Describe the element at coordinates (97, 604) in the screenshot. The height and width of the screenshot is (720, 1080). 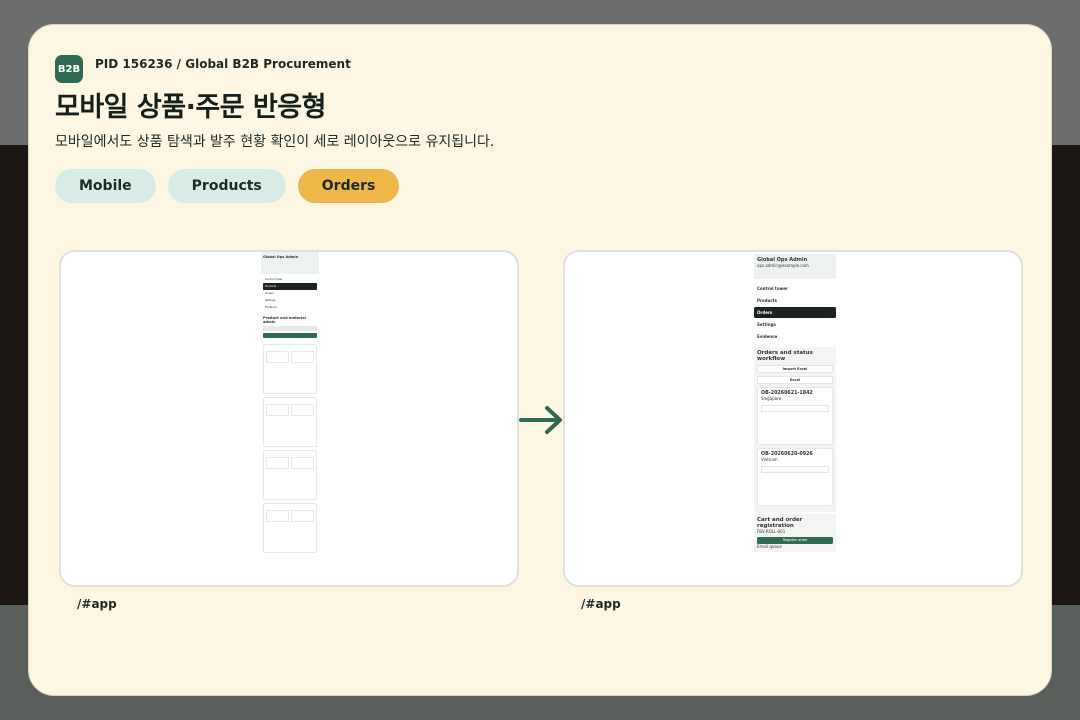
I see `left-frame-path: /#app` at that location.